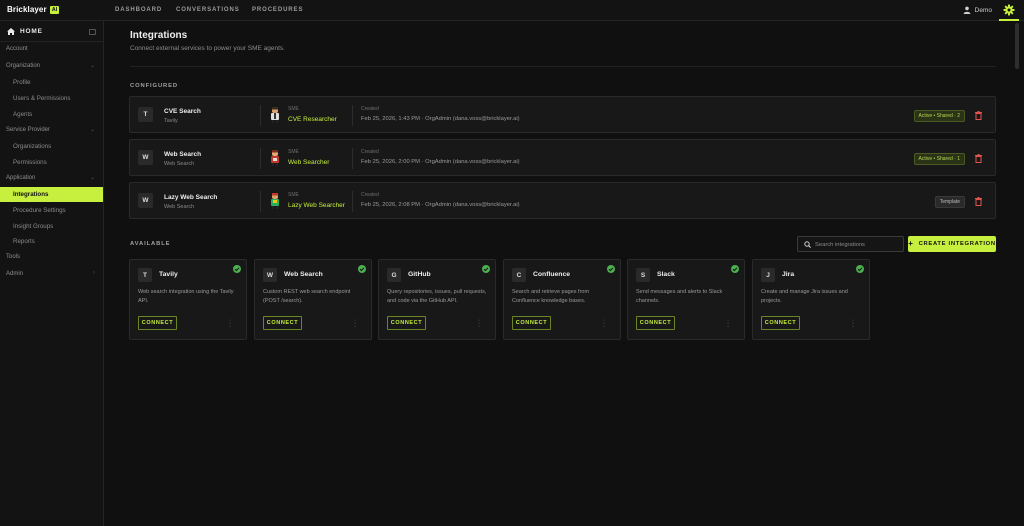 This screenshot has width=1024, height=526. I want to click on create-integration-button: + CREATE INTEGRATION, so click(952, 244).